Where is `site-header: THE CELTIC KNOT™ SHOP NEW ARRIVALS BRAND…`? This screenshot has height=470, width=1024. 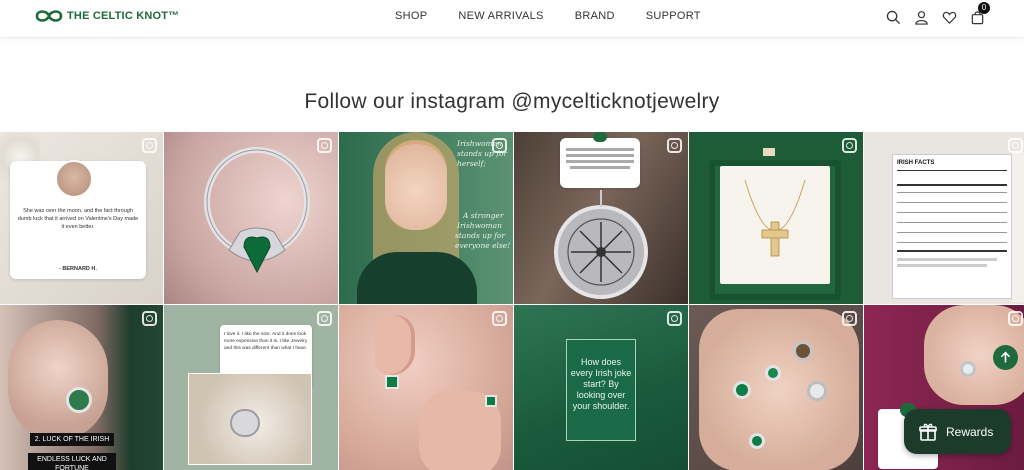
site-header: THE CELTIC KNOT™ SHOP NEW ARRIVALS BRAND… is located at coordinates (512, 19).